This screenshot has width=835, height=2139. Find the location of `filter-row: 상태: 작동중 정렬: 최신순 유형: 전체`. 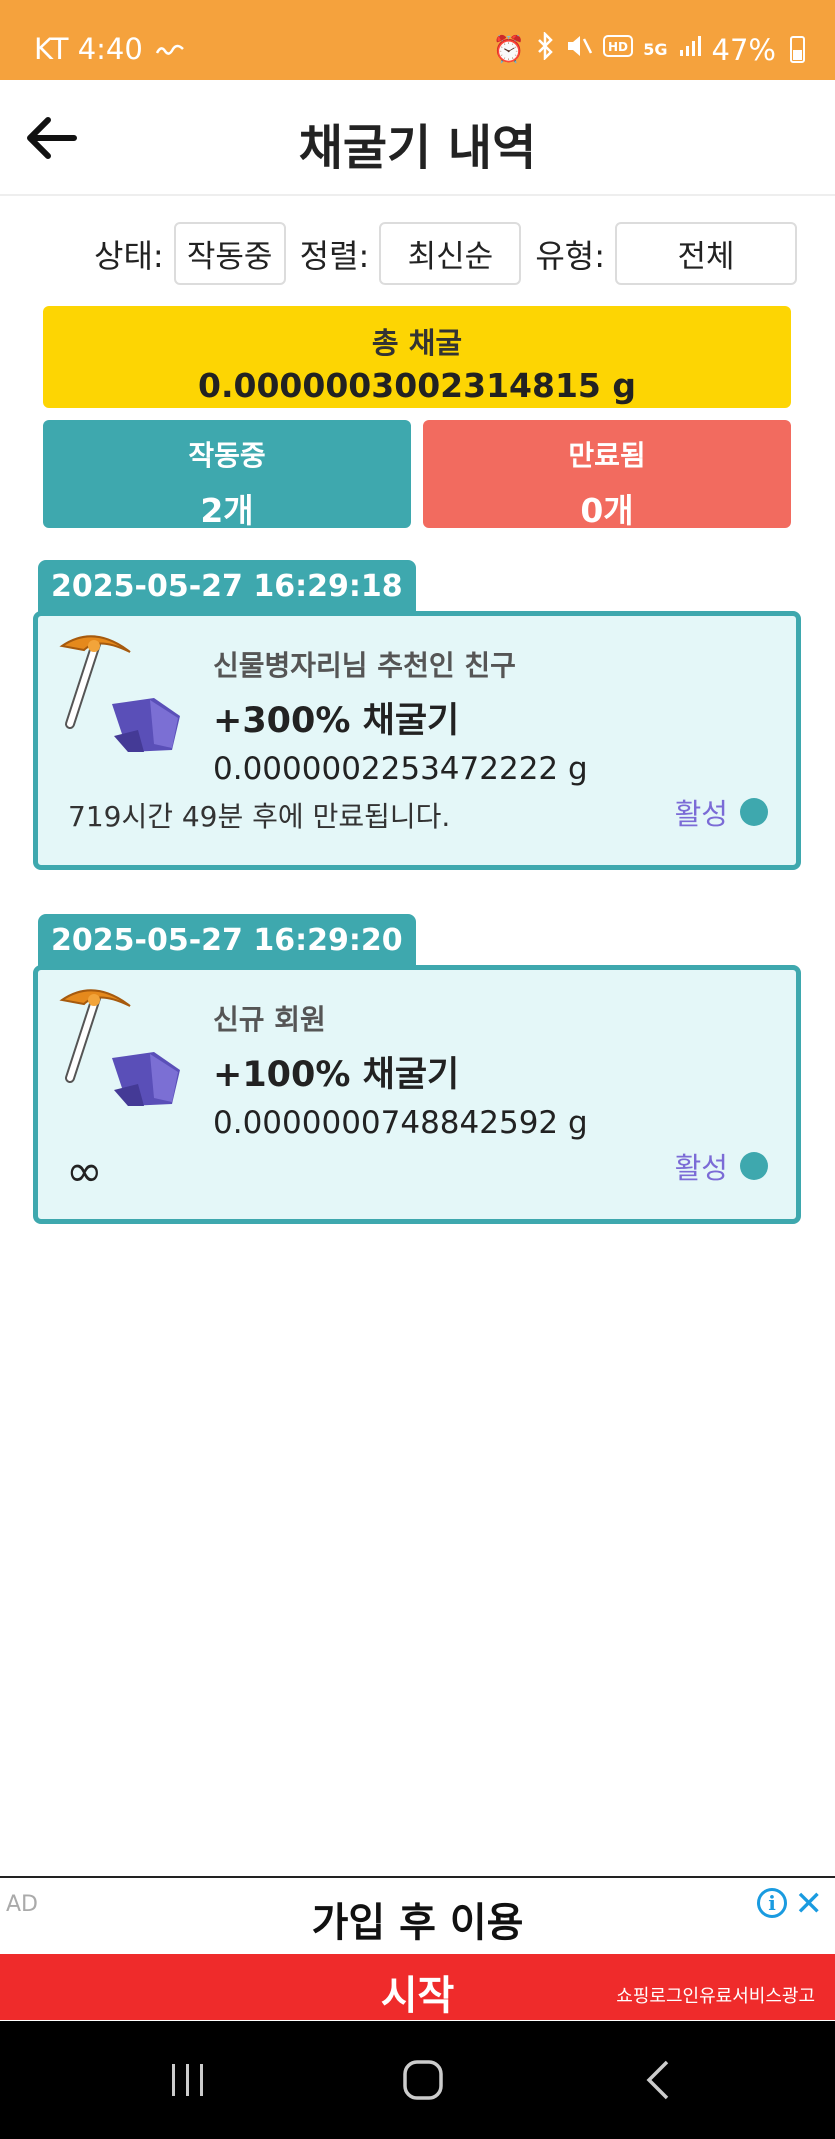

filter-row: 상태: 작동중 정렬: 최신순 유형: 전체 is located at coordinates (452, 253).